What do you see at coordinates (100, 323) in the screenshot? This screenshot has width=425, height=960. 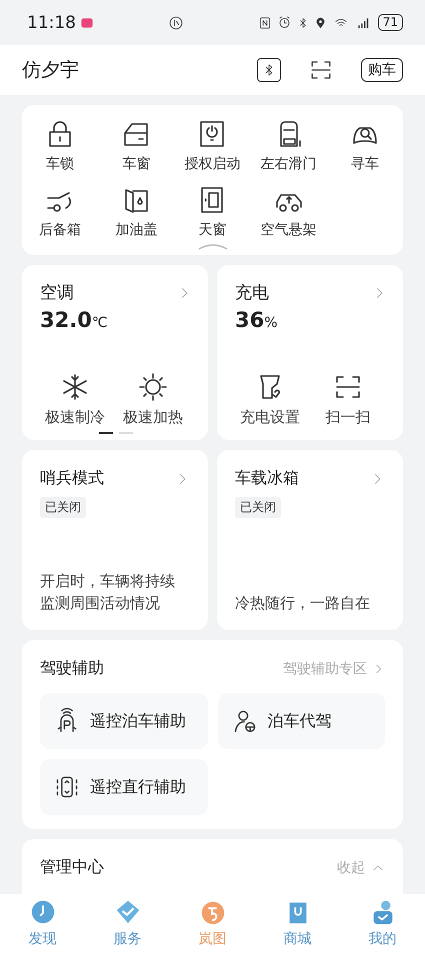 I see `unit-label: ℃` at bounding box center [100, 323].